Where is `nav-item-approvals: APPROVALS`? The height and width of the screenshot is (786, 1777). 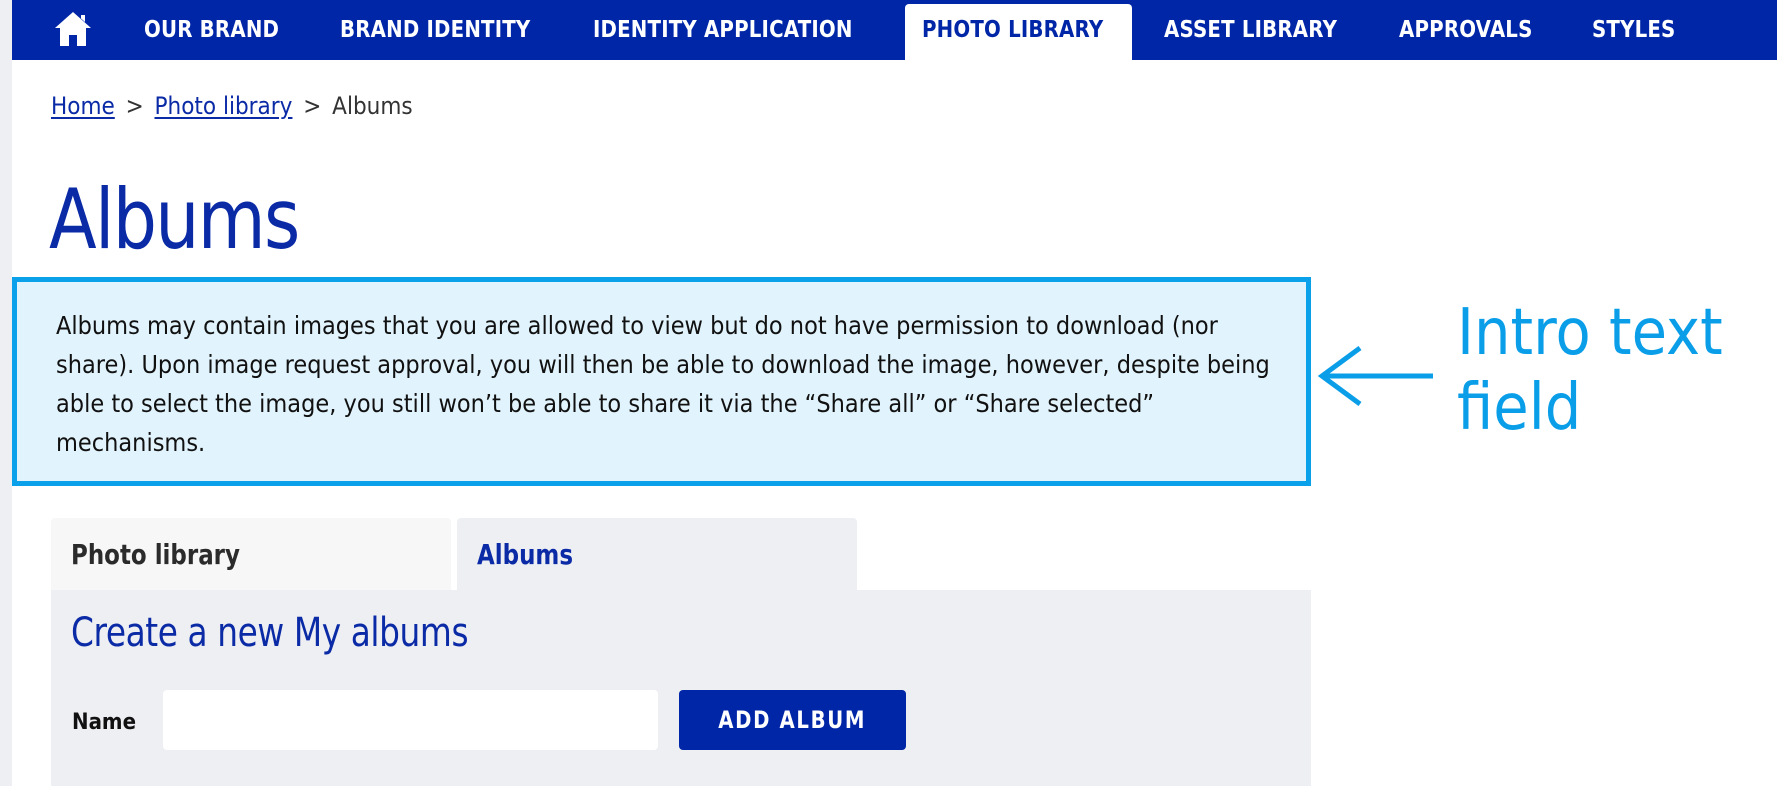 nav-item-approvals: APPROVALS is located at coordinates (1466, 30).